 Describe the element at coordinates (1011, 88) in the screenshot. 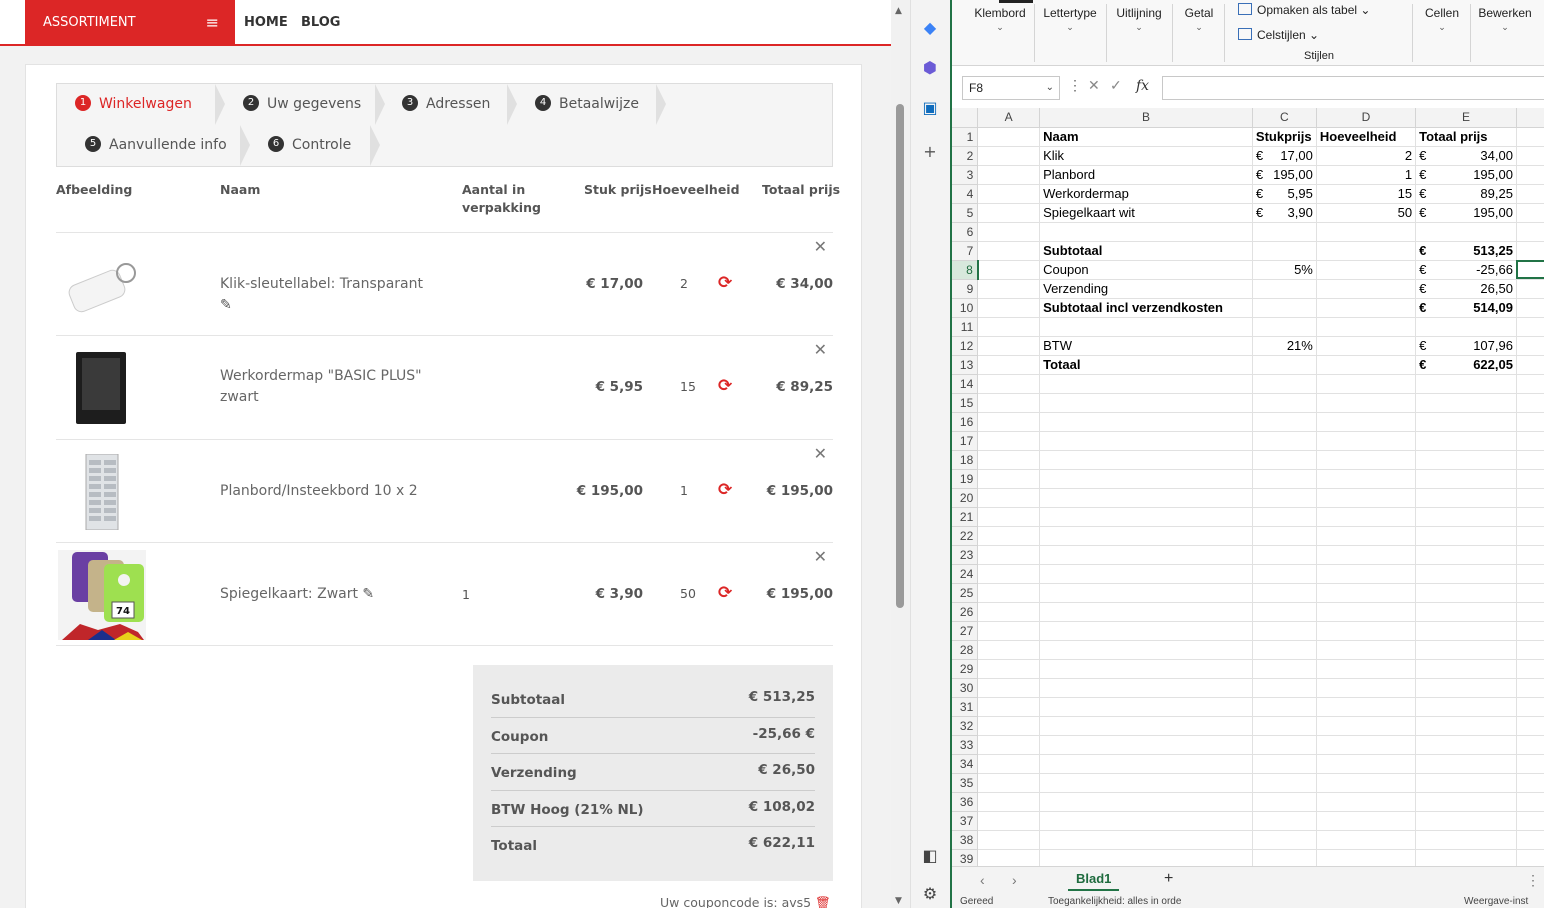

I see `name-box: F8 ⌄` at that location.